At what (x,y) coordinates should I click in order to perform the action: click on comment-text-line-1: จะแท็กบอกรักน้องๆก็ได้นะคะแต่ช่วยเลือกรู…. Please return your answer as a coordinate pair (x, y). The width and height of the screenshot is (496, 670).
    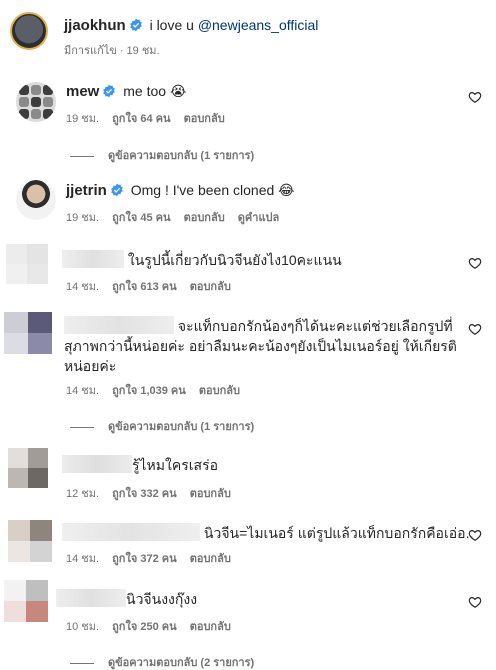
    Looking at the image, I should click on (315, 326).